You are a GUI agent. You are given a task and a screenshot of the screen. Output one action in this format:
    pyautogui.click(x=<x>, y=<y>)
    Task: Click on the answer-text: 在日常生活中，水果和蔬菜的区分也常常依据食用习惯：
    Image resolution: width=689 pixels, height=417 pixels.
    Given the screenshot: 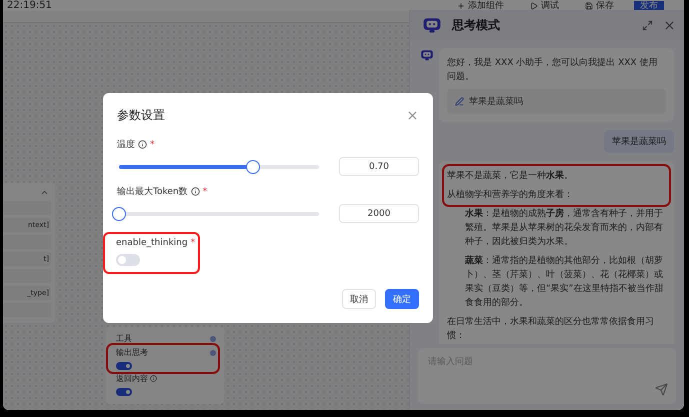 What is the action you would take?
    pyautogui.click(x=551, y=329)
    